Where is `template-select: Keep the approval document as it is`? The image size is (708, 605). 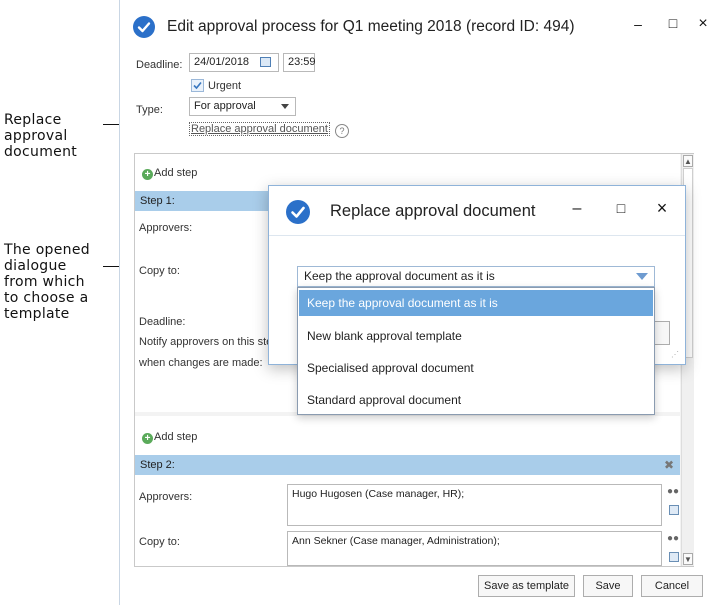 template-select: Keep the approval document as it is is located at coordinates (476, 276).